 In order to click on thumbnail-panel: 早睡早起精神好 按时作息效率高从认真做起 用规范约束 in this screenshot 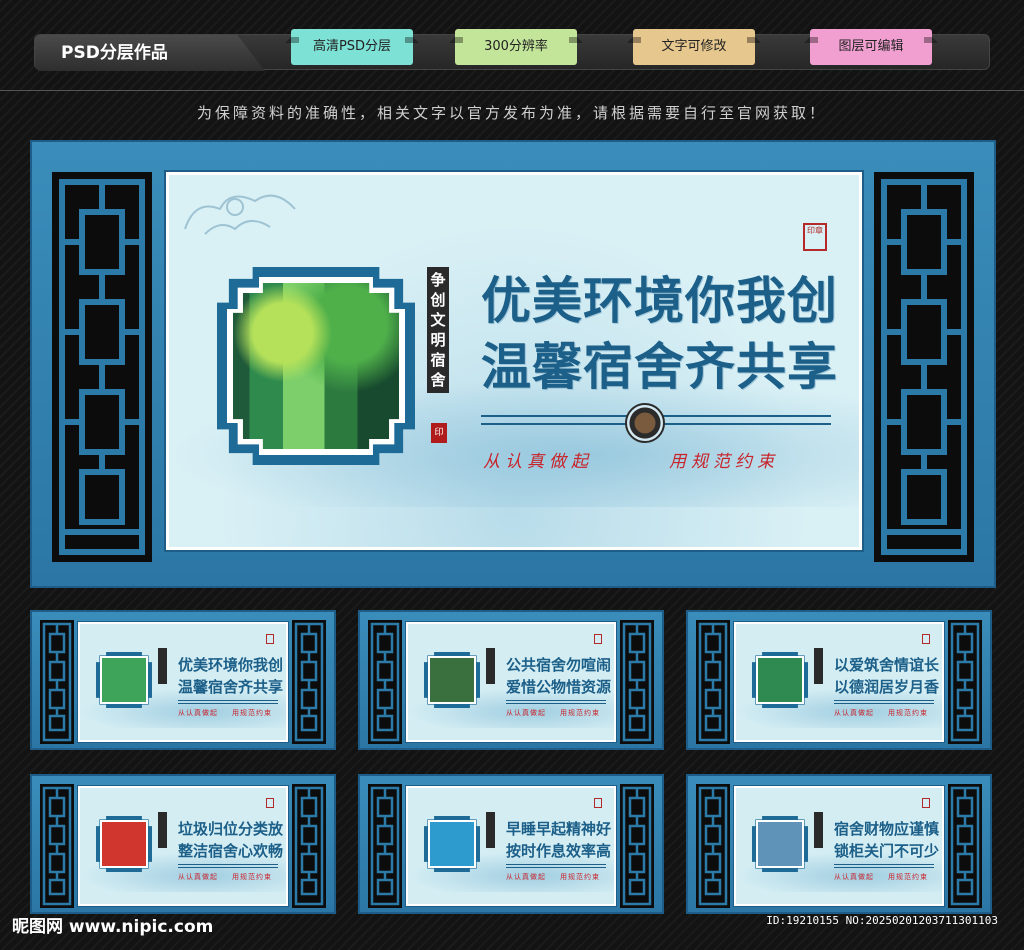, I will do `click(511, 846)`.